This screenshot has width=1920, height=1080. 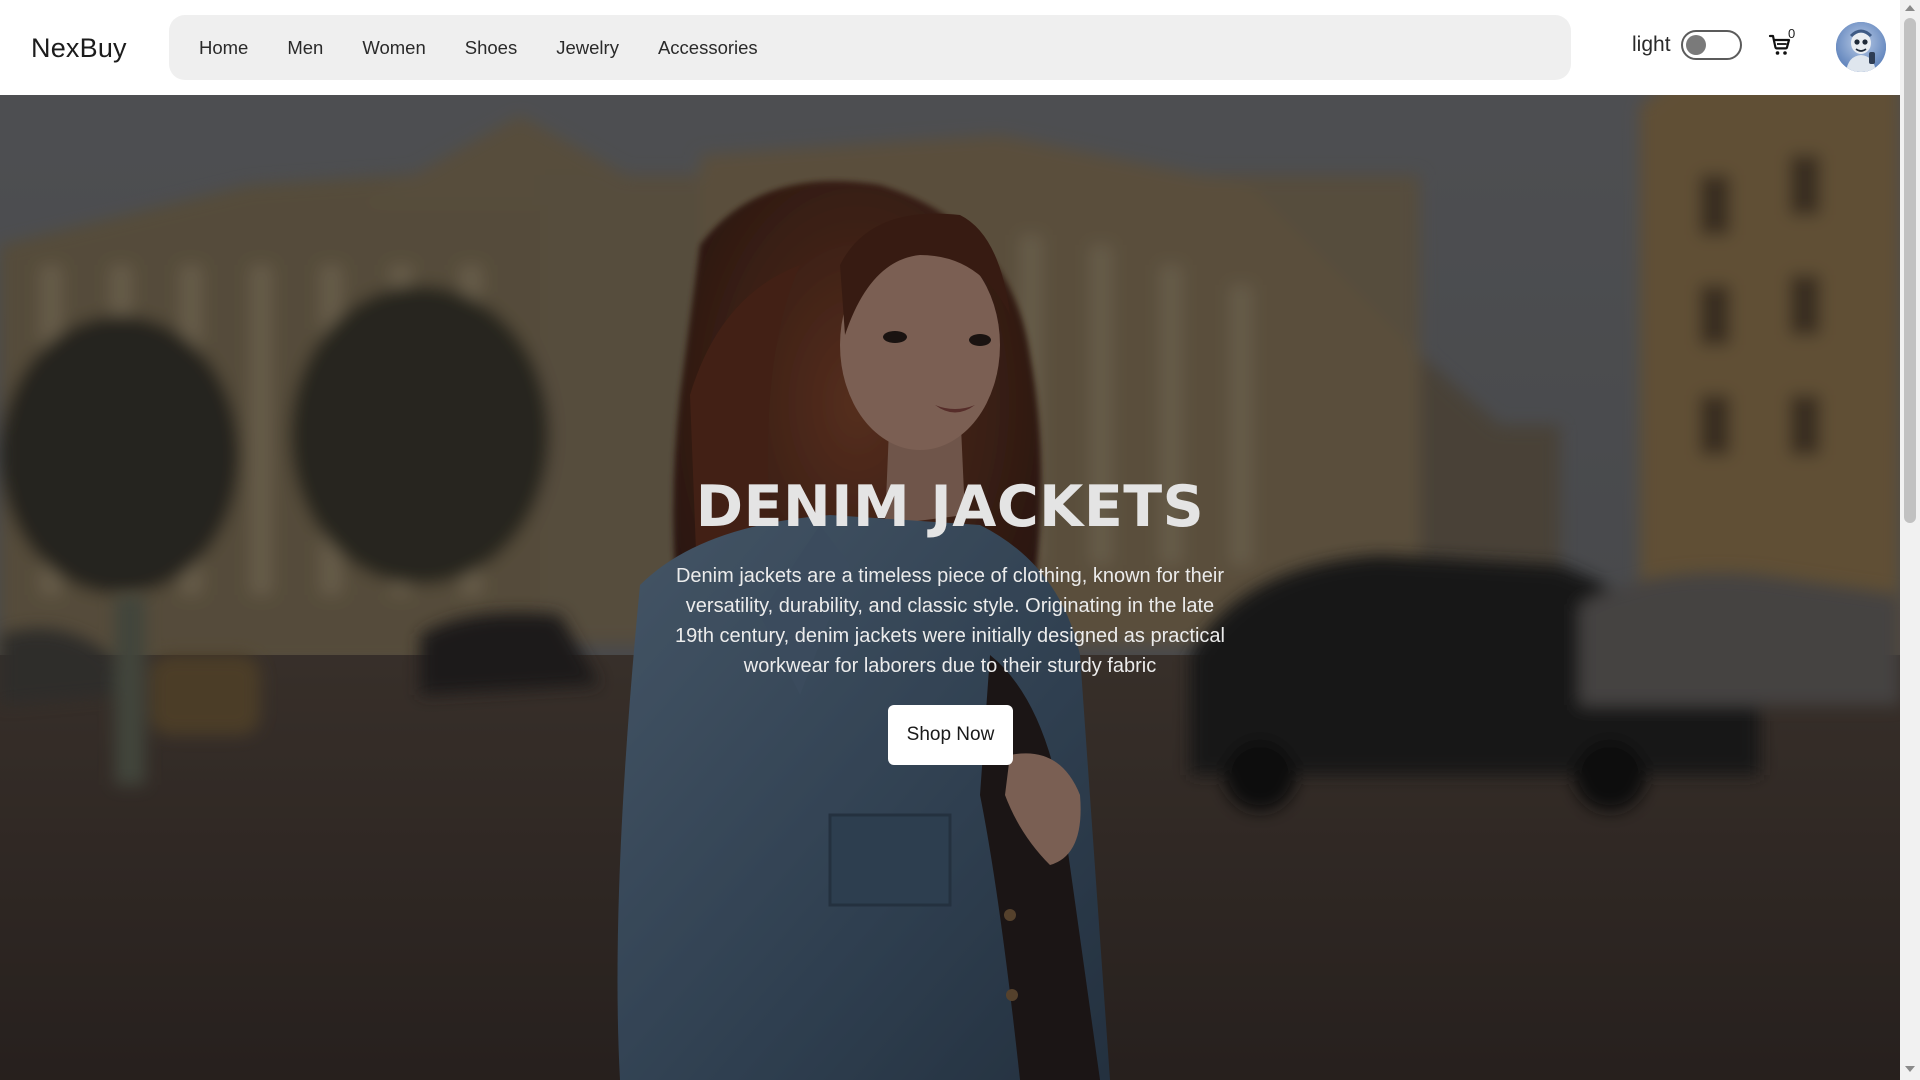 I want to click on nav-item-jewelry: Jewelry, so click(x=587, y=48).